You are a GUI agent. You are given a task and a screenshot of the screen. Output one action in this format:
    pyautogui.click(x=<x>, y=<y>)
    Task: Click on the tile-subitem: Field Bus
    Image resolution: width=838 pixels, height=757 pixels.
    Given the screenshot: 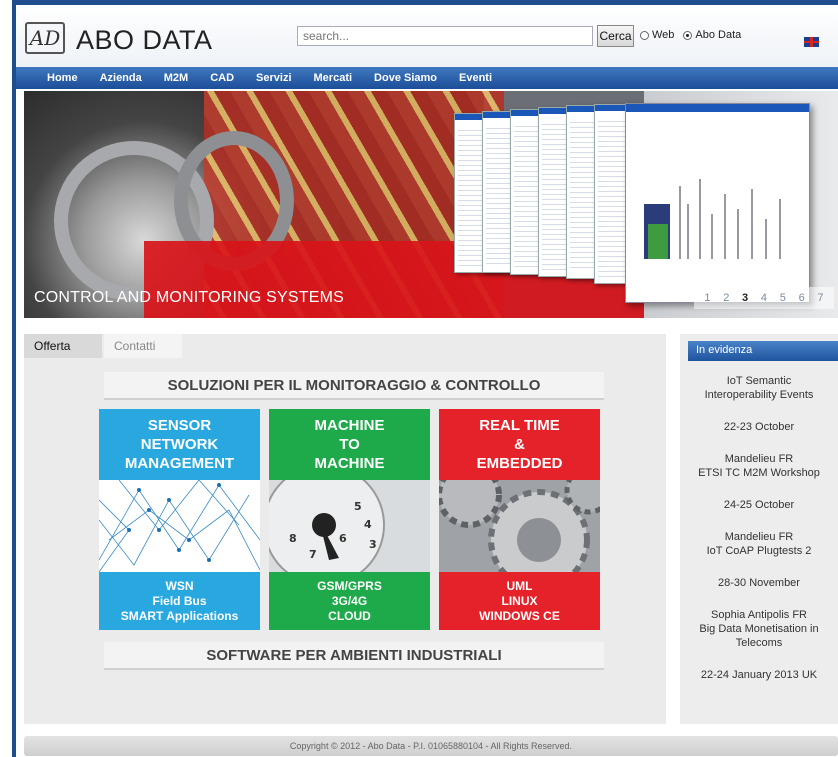 What is the action you would take?
    pyautogui.click(x=179, y=600)
    